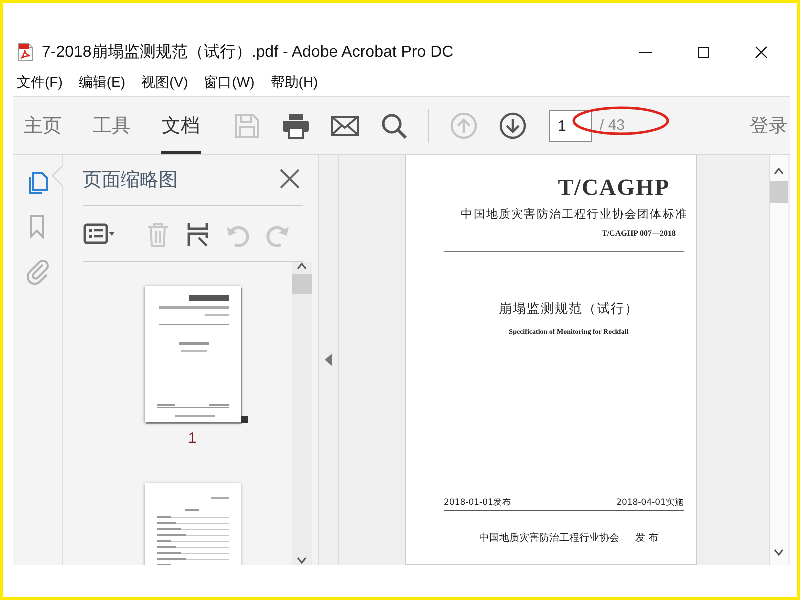 This screenshot has height=600, width=800. I want to click on tab: 主页, so click(43, 125).